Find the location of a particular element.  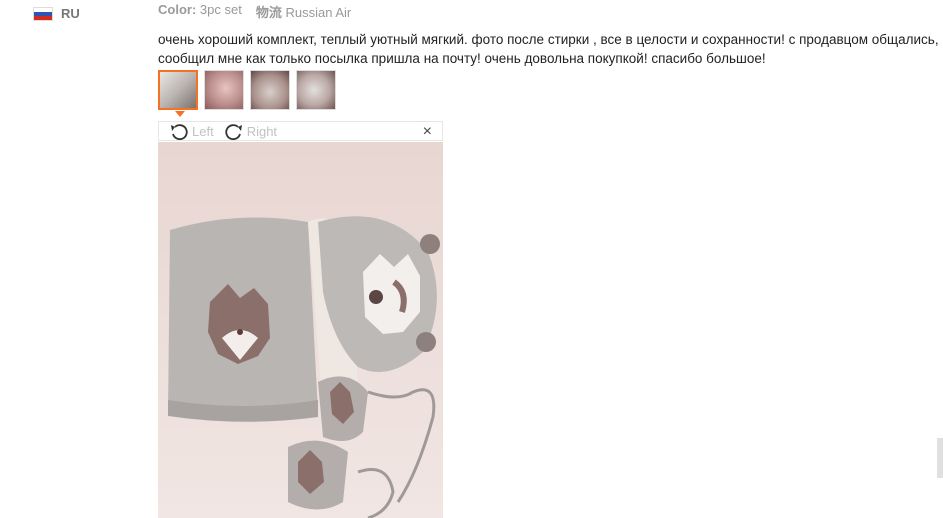

color-value: 3pc set is located at coordinates (220, 9).